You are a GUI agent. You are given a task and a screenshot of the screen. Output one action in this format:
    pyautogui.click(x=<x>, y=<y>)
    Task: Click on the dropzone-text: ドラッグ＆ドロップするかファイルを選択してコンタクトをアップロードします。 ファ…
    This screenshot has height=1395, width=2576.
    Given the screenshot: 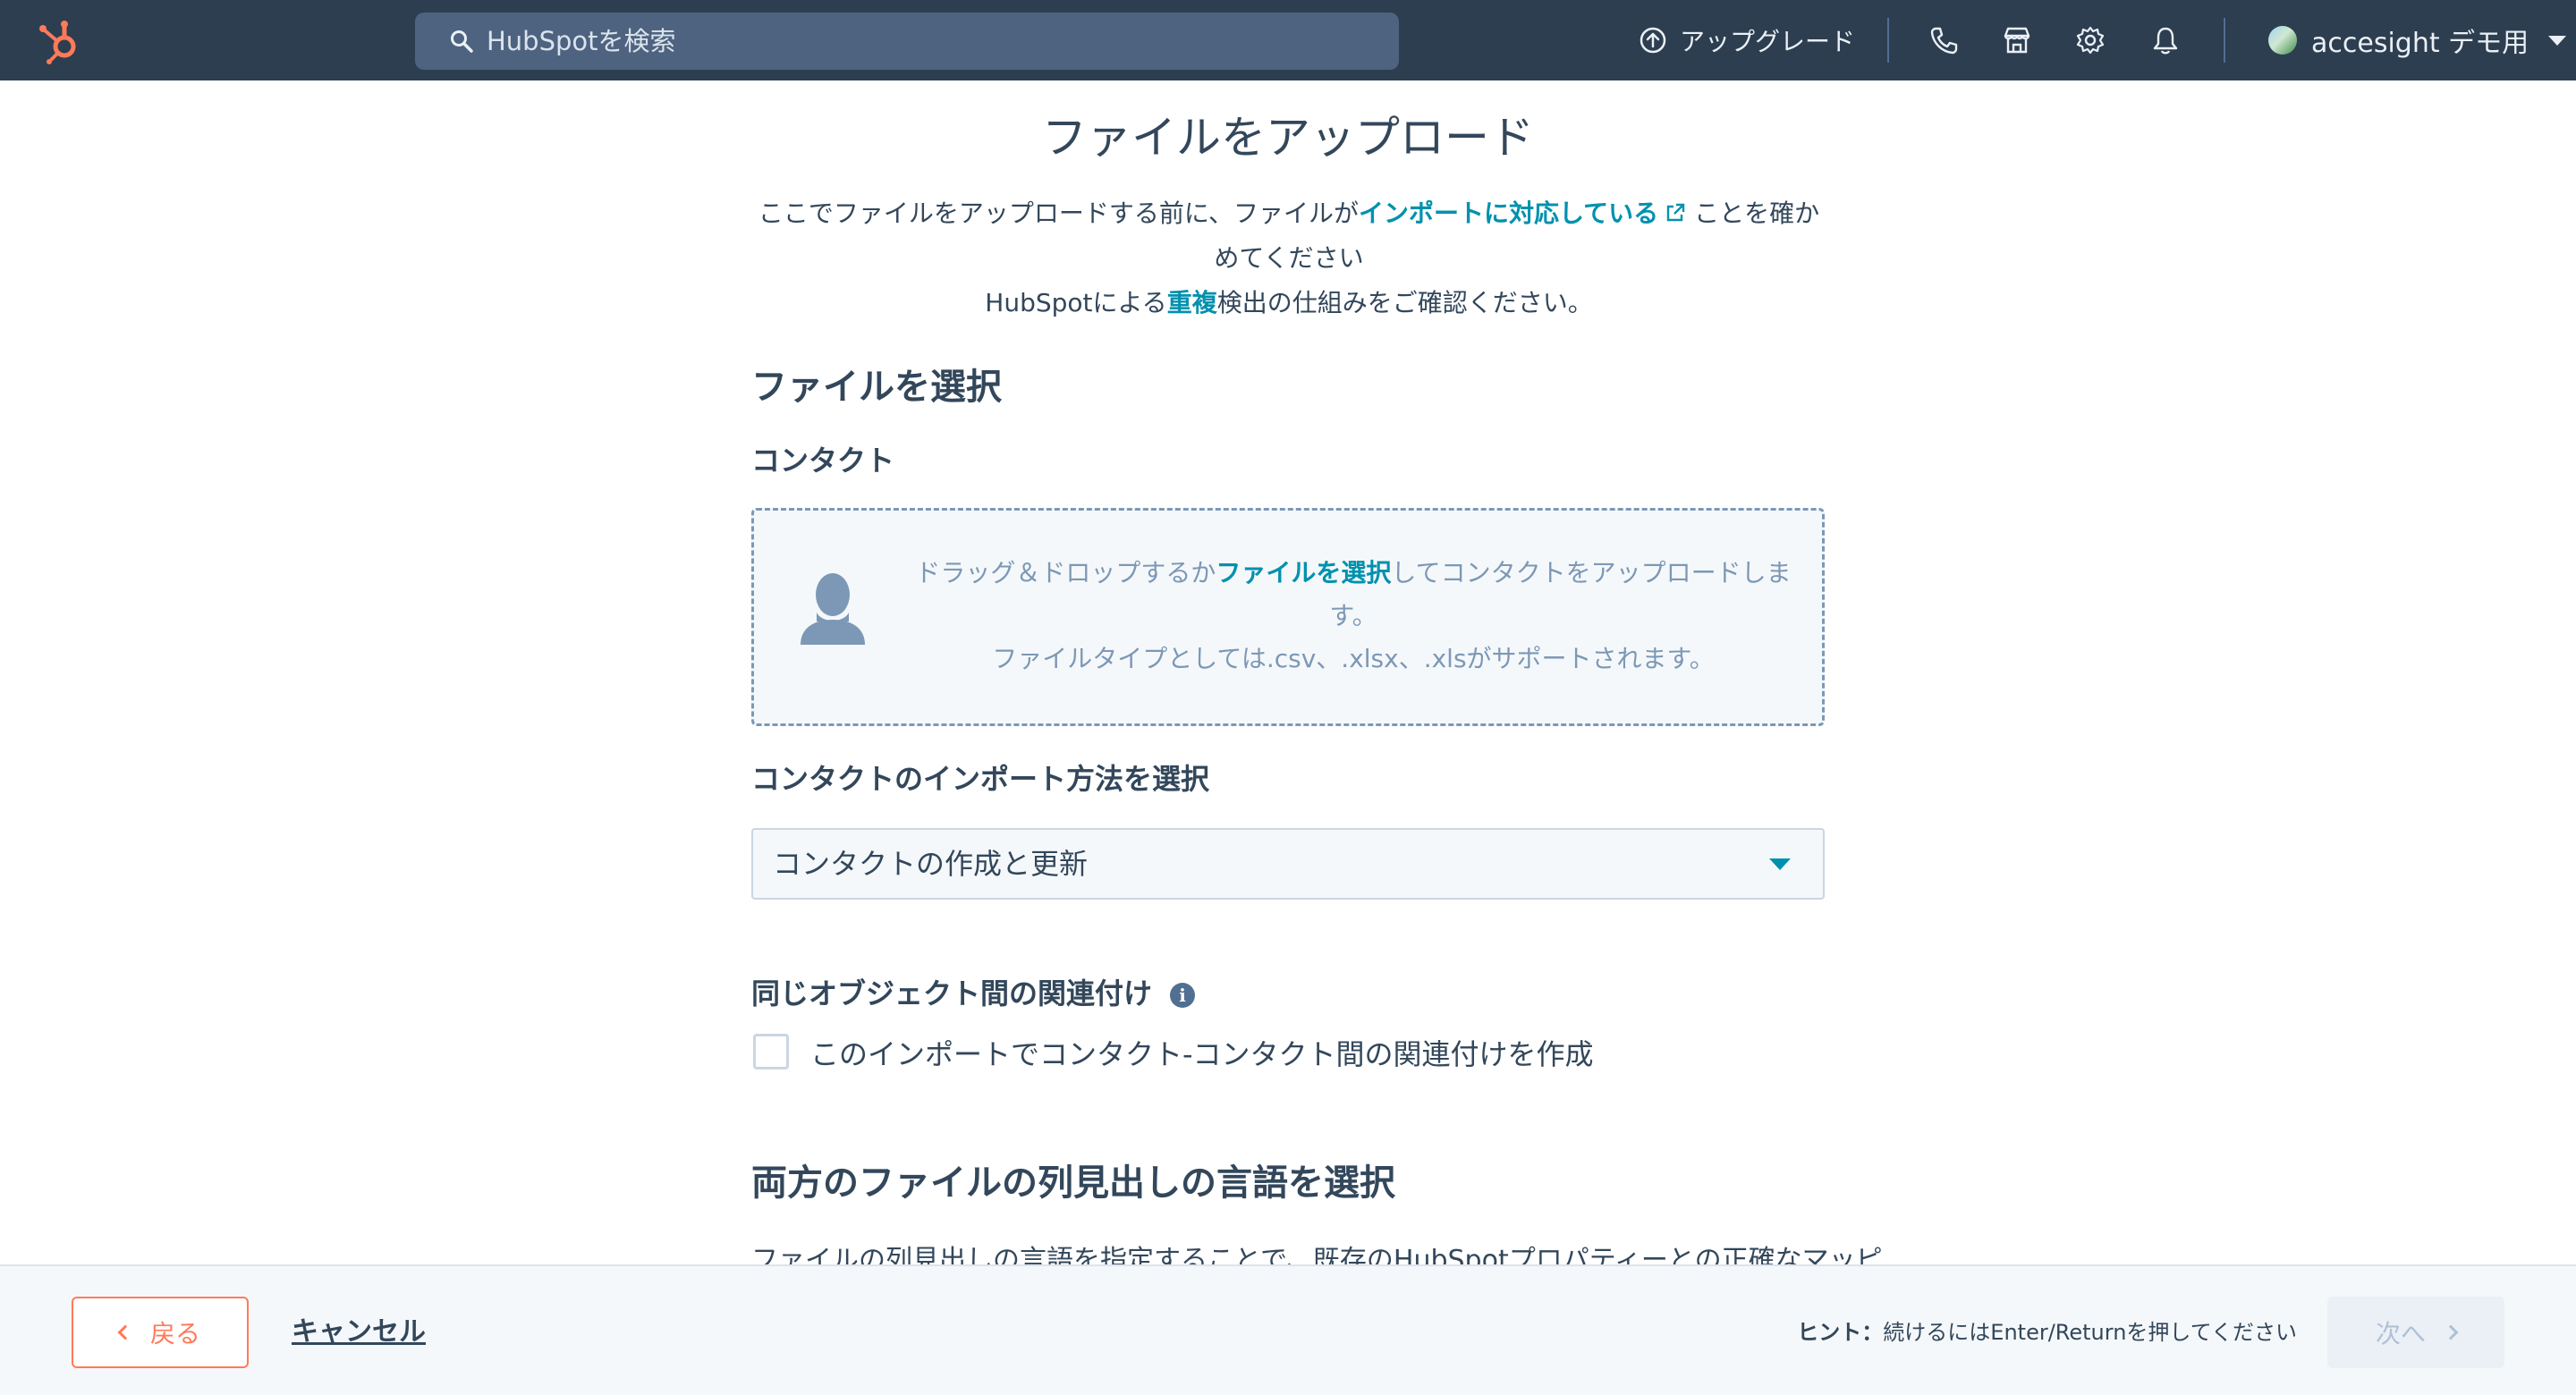 What is the action you would take?
    pyautogui.click(x=1353, y=616)
    